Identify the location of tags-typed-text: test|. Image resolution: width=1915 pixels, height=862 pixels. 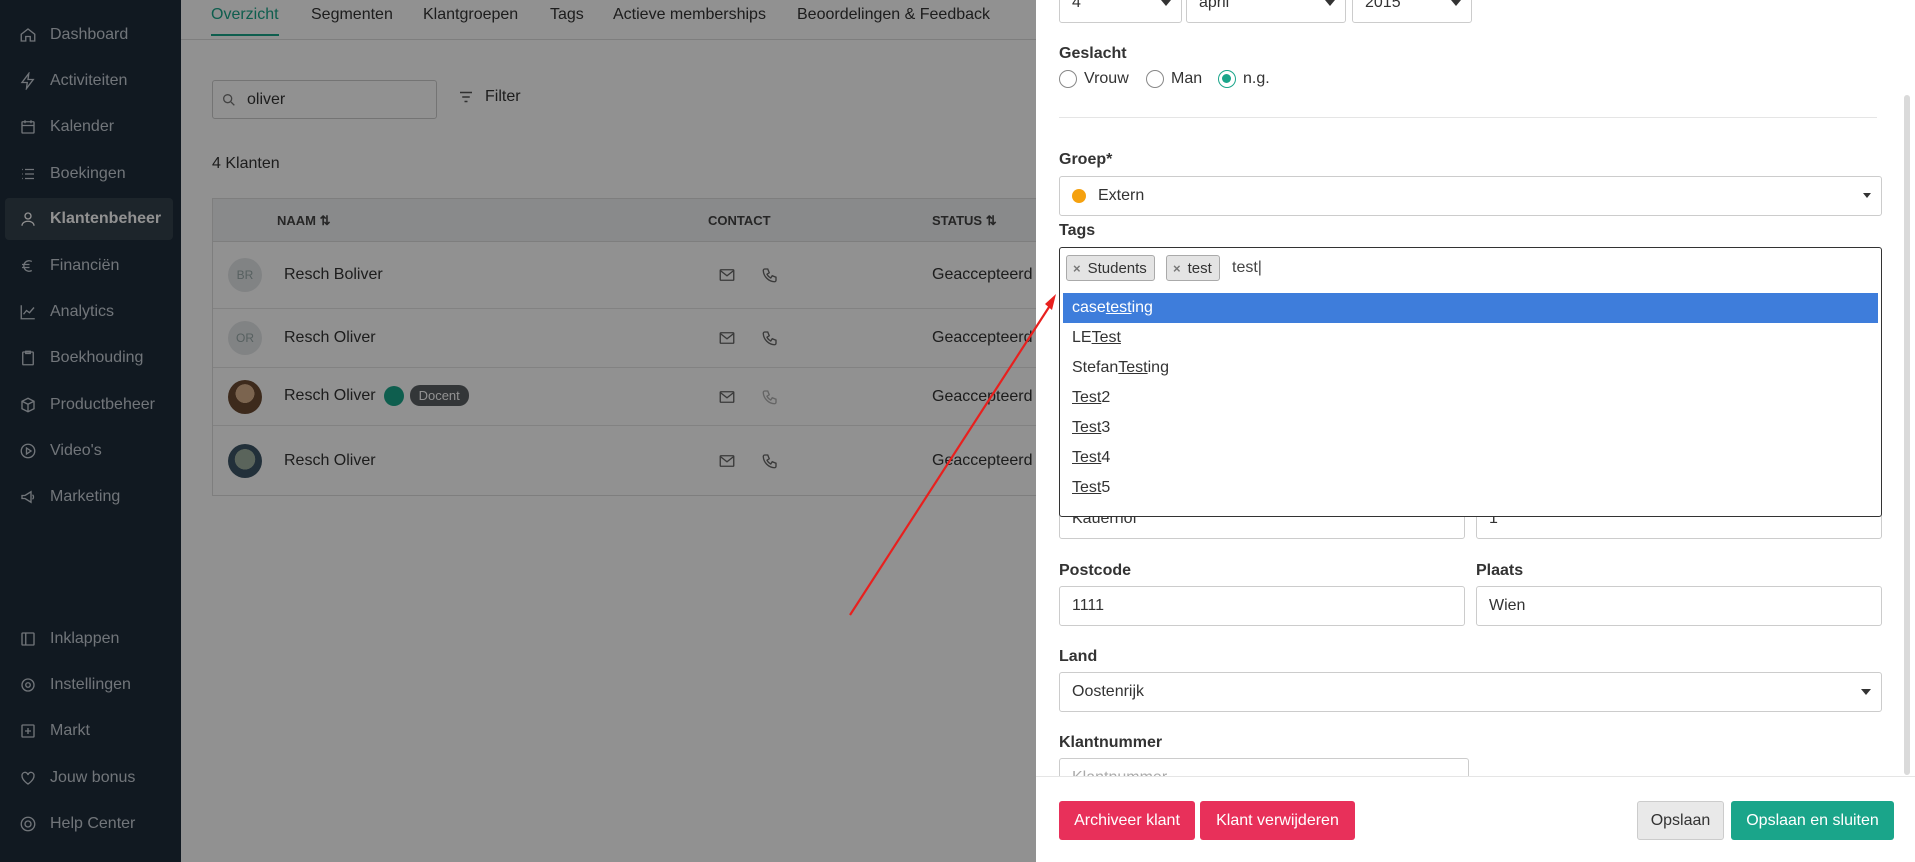
(1247, 268).